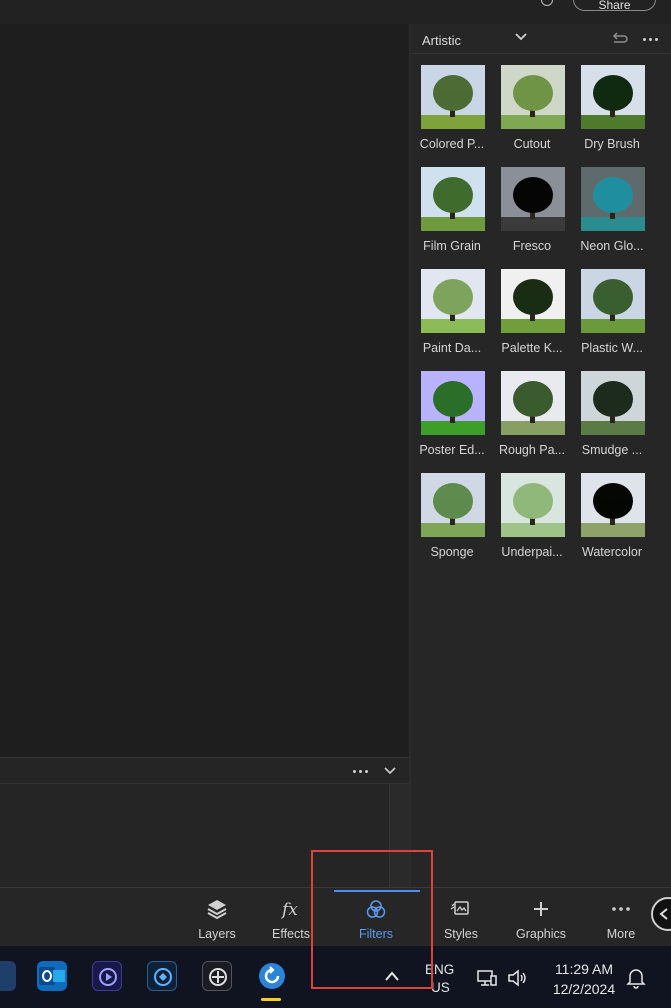  Describe the element at coordinates (271, 999) in the screenshot. I see `active-app-indicator` at that location.